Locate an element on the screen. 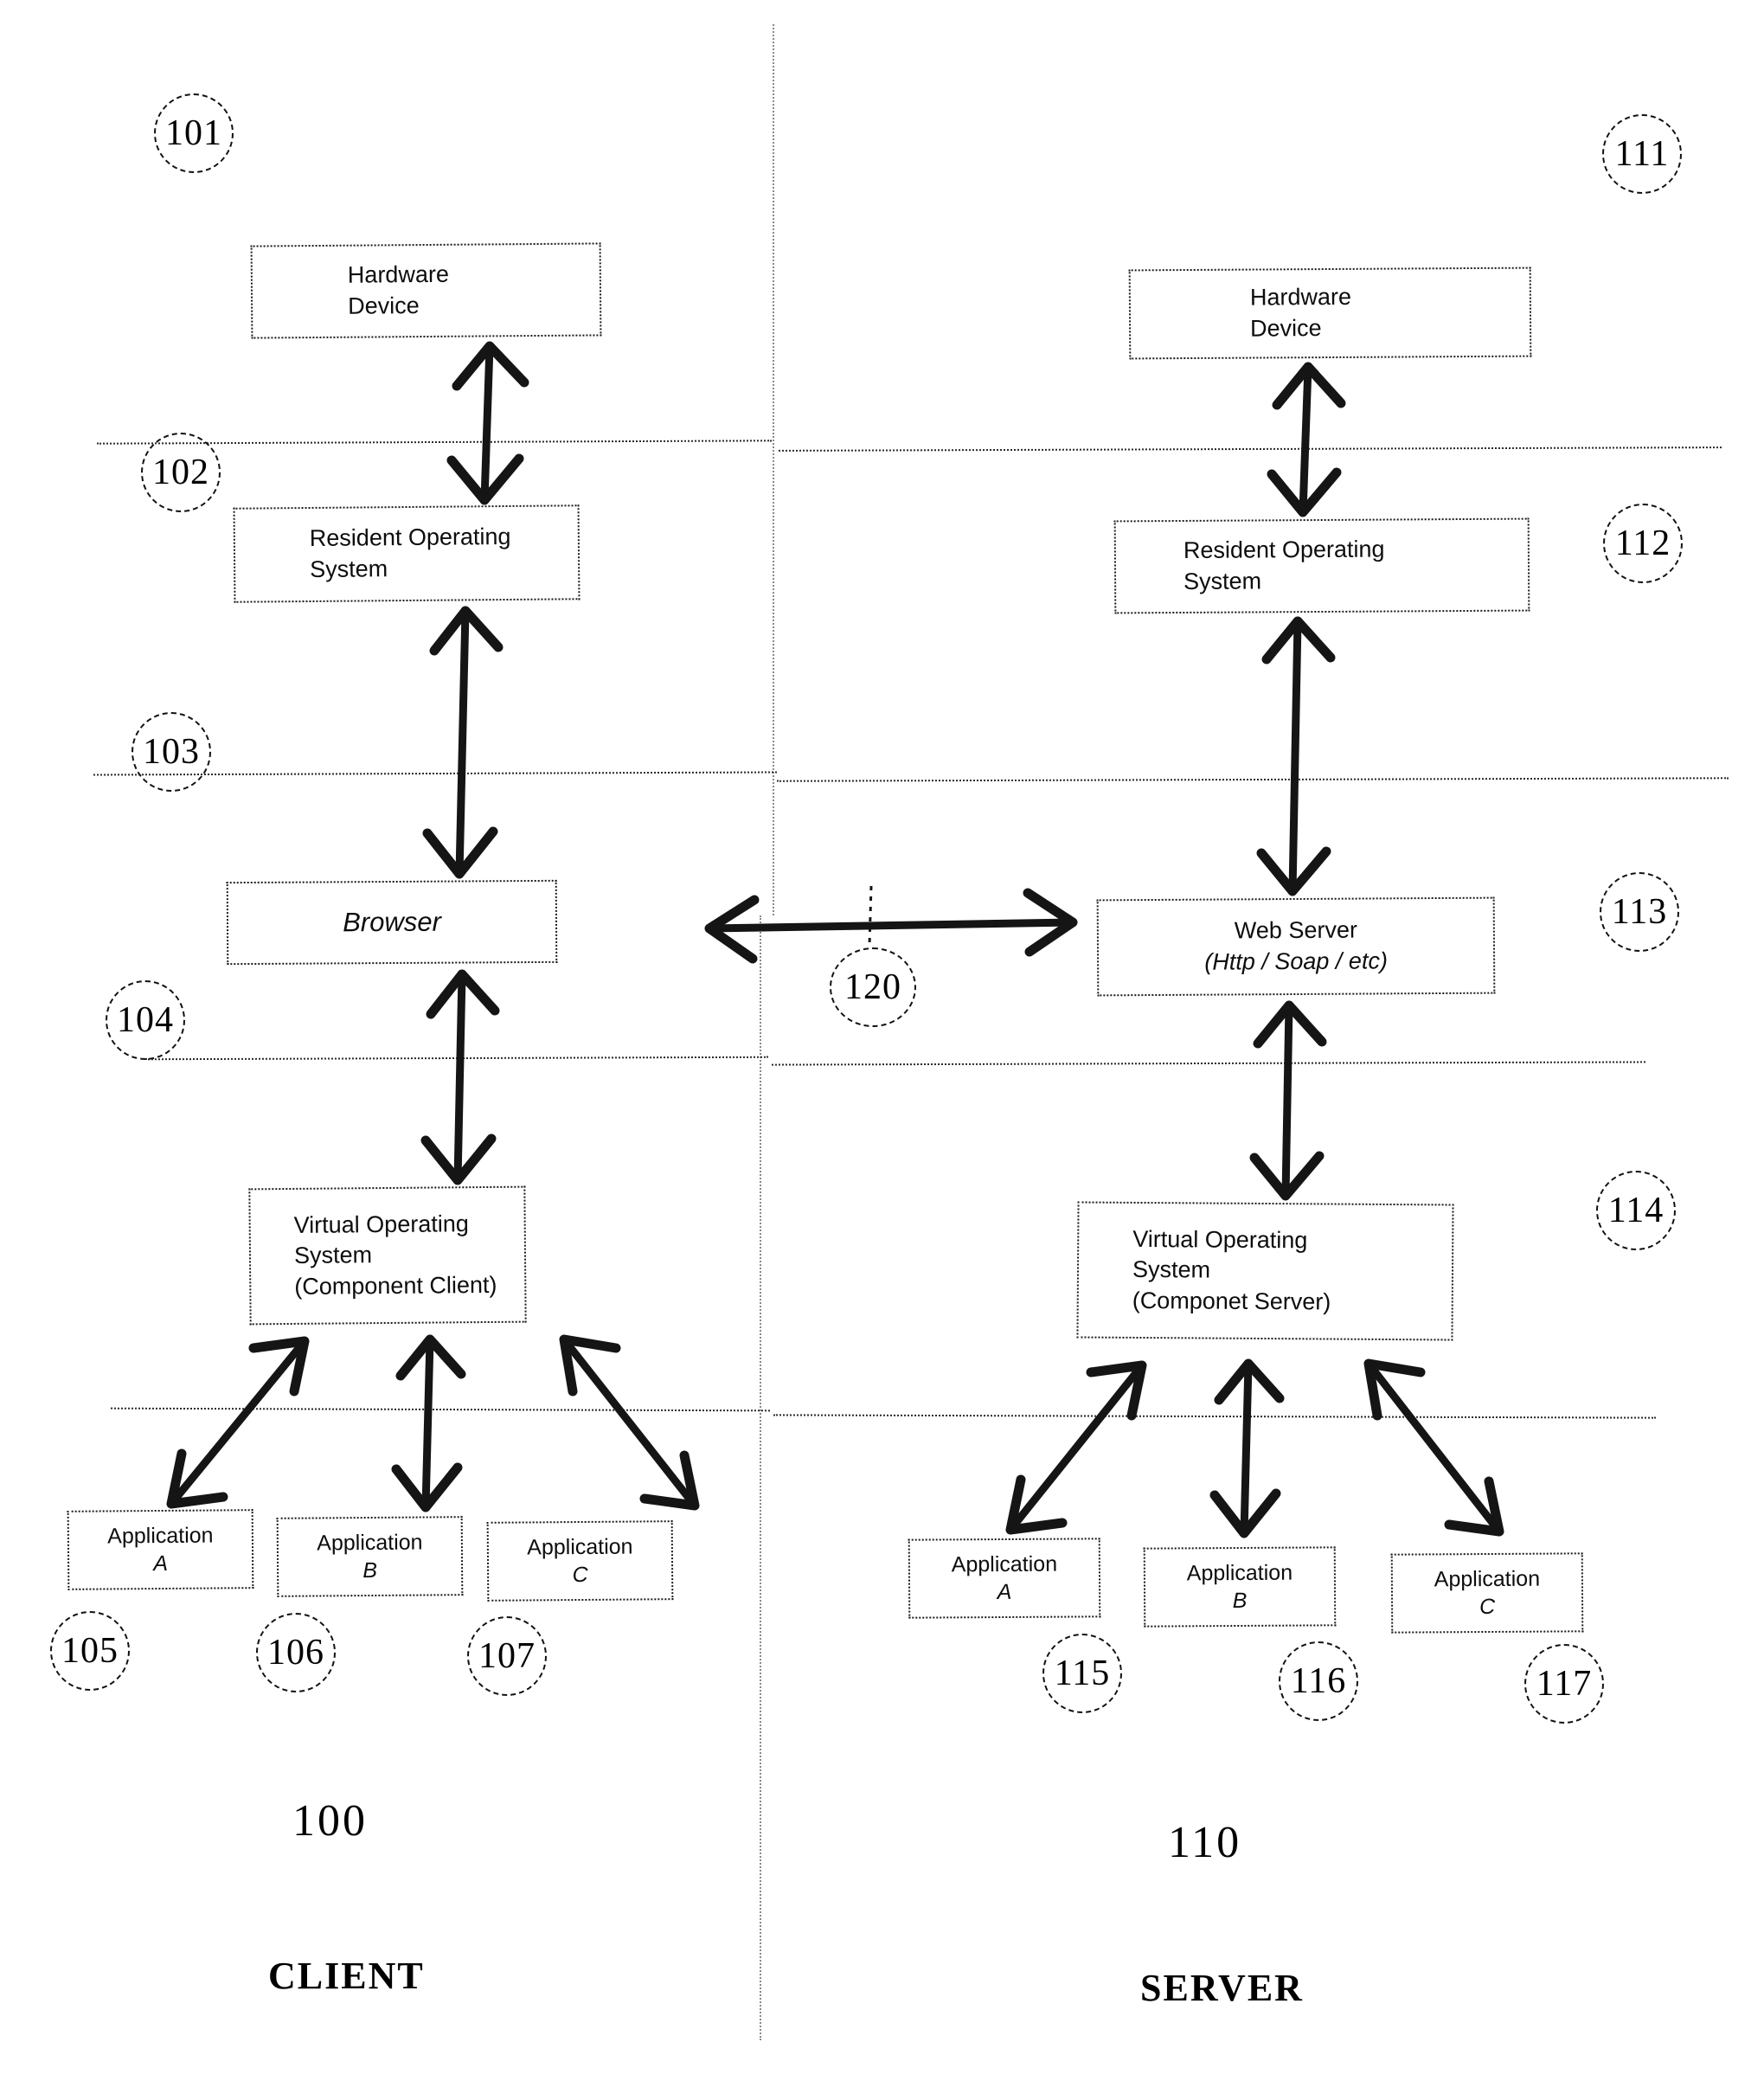  ref-114-bubble: 114 is located at coordinates (1636, 1210).